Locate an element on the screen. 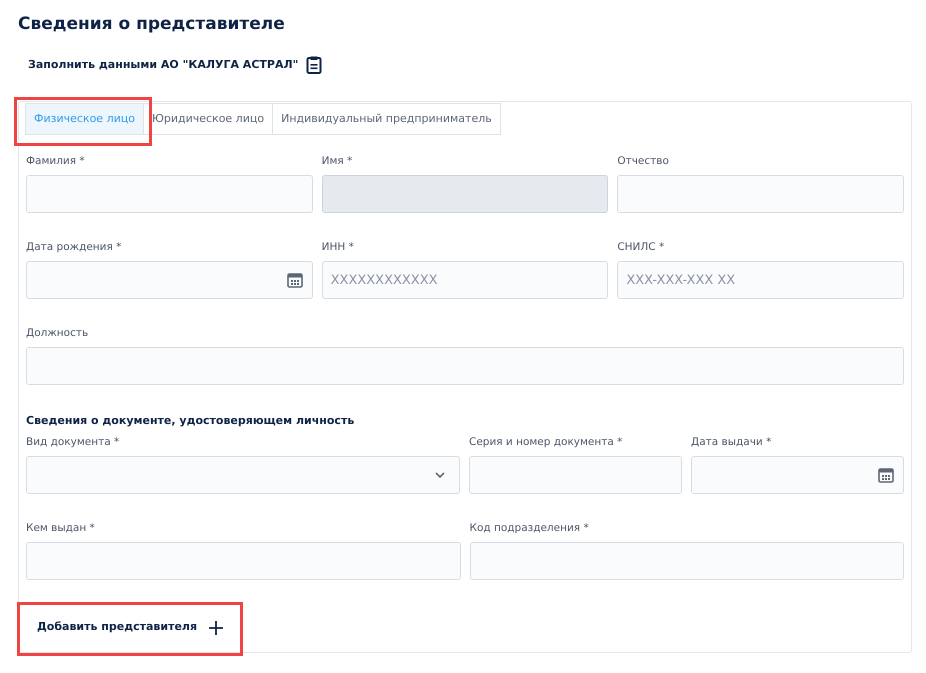  clipboard-icon is located at coordinates (314, 65).